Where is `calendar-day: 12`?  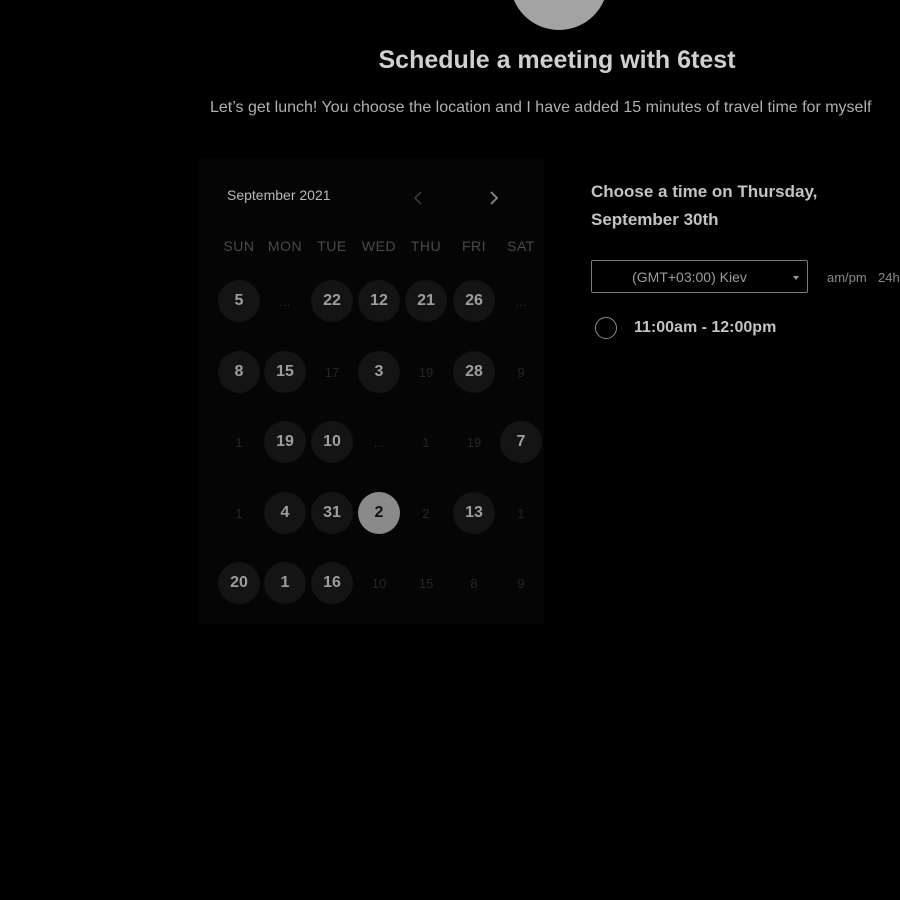
calendar-day: 12 is located at coordinates (379, 301).